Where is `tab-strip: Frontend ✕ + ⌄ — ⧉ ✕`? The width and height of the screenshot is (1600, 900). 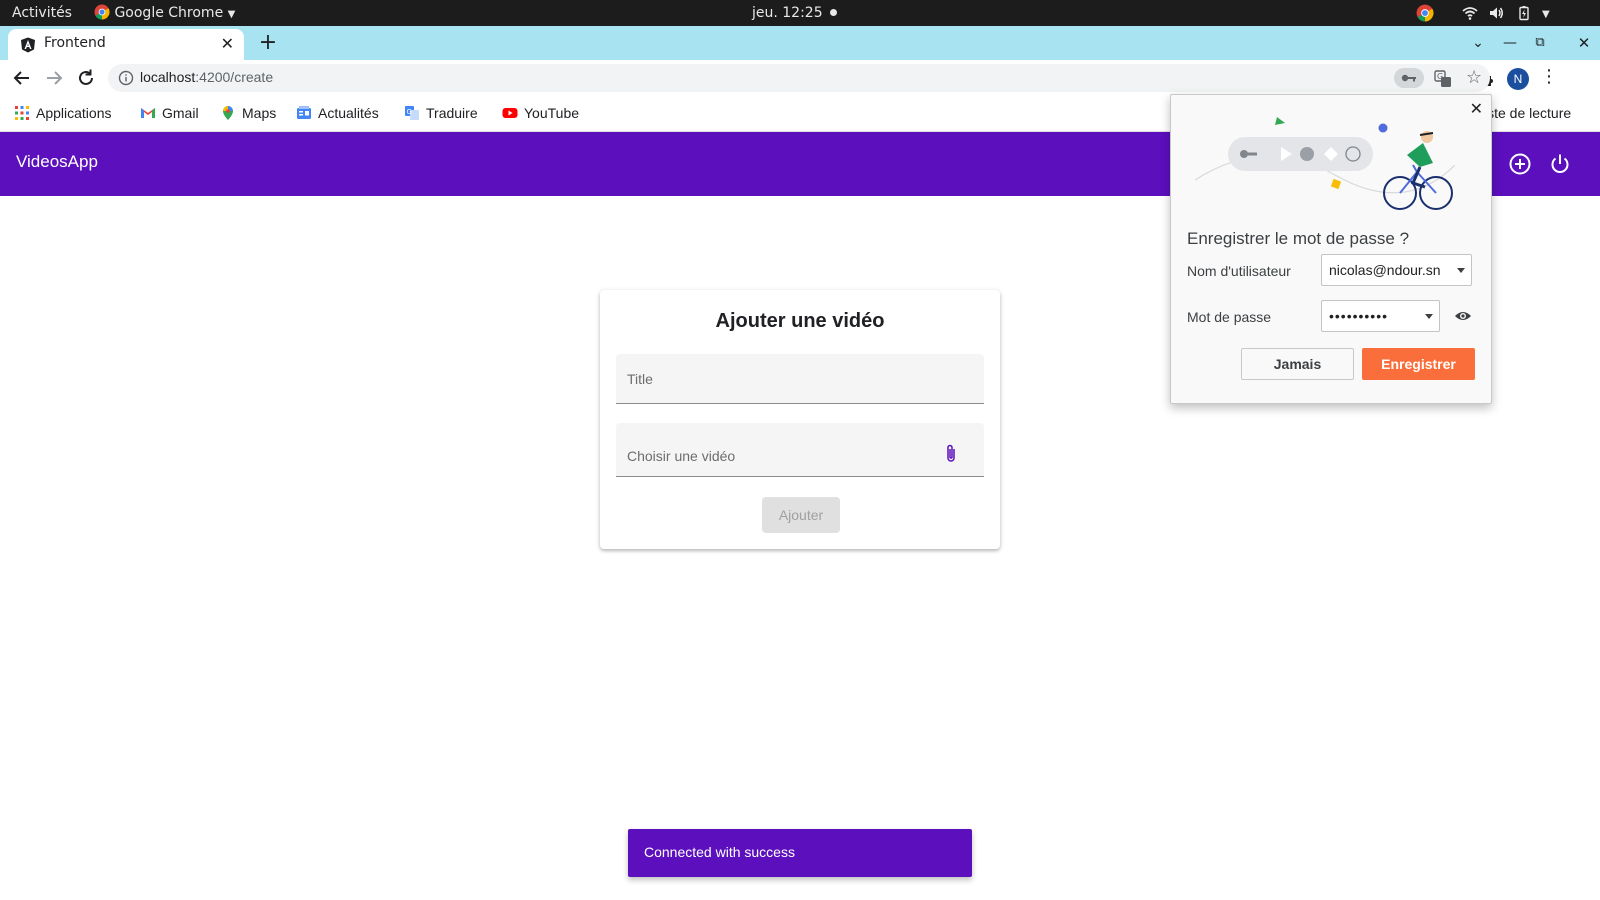
tab-strip: Frontend ✕ + ⌄ — ⧉ ✕ is located at coordinates (800, 43).